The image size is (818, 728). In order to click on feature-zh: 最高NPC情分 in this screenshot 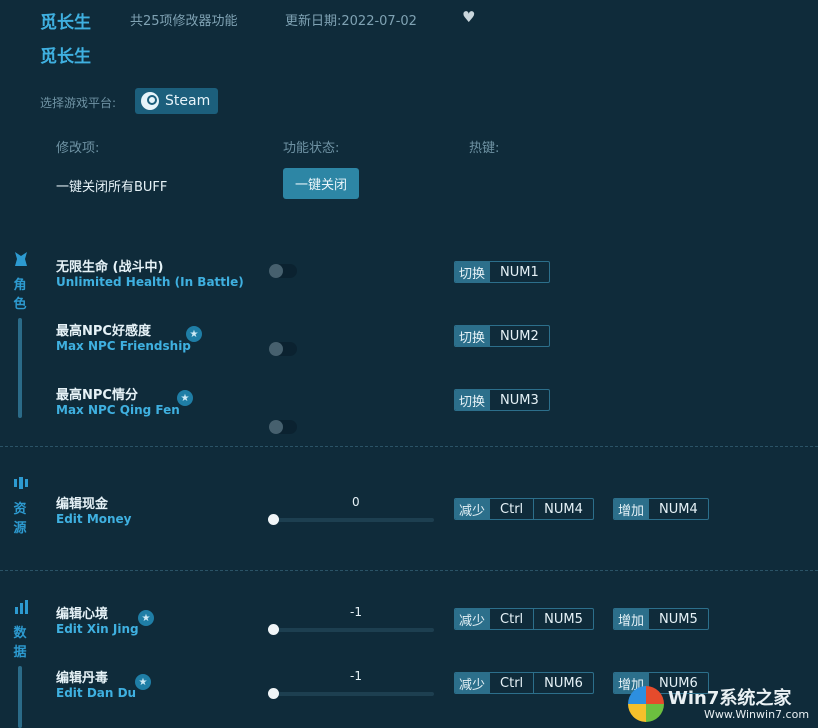, I will do `click(97, 395)`.